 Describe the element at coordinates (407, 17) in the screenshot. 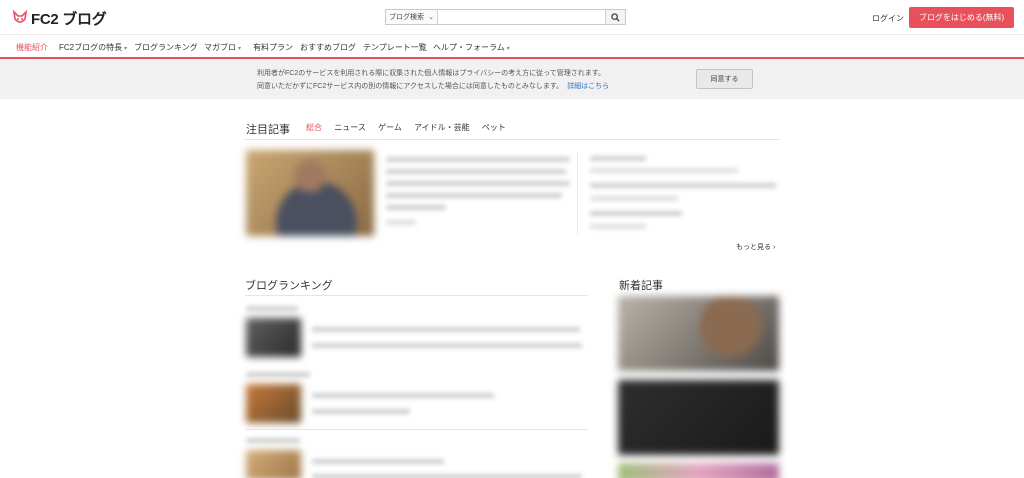

I see `search-type-label: ブログ検索` at that location.